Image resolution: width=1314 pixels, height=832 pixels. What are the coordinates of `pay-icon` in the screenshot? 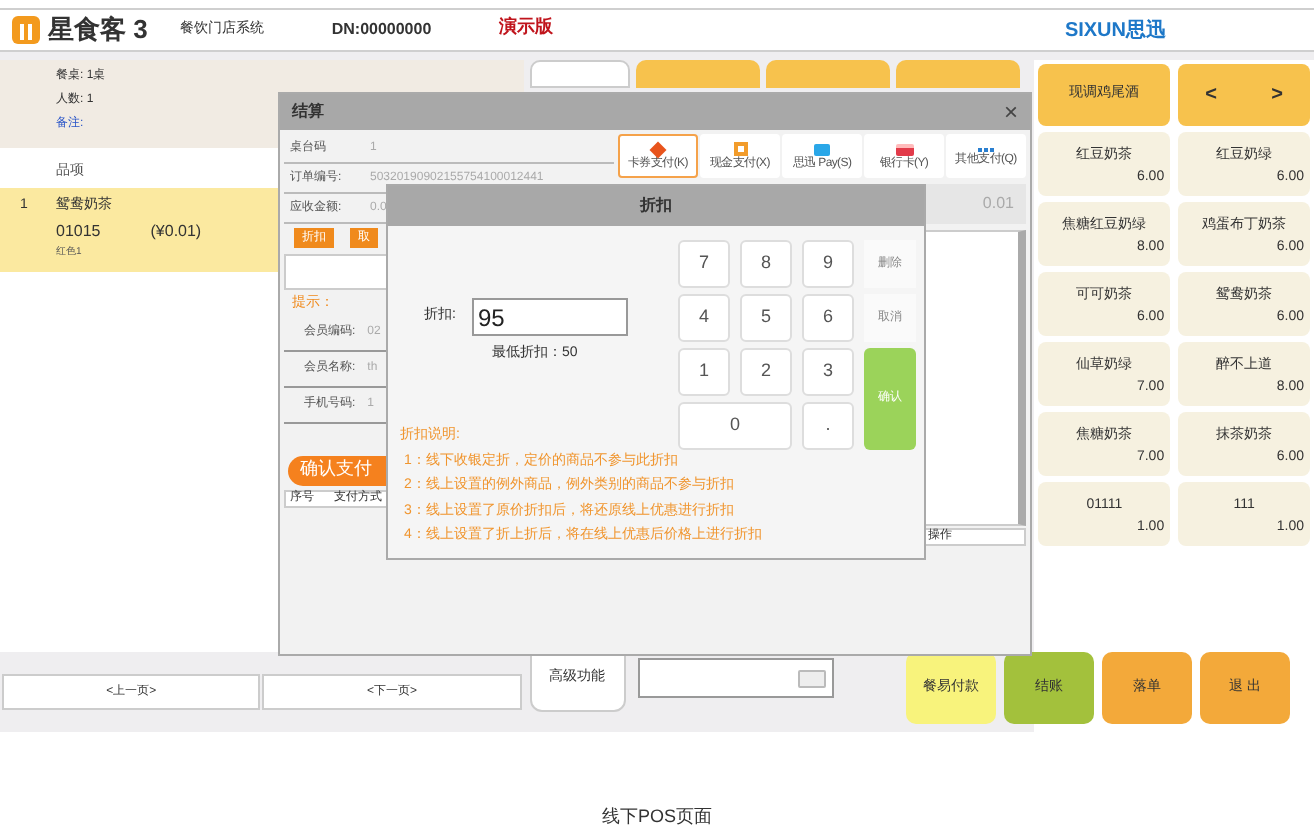 It's located at (822, 149).